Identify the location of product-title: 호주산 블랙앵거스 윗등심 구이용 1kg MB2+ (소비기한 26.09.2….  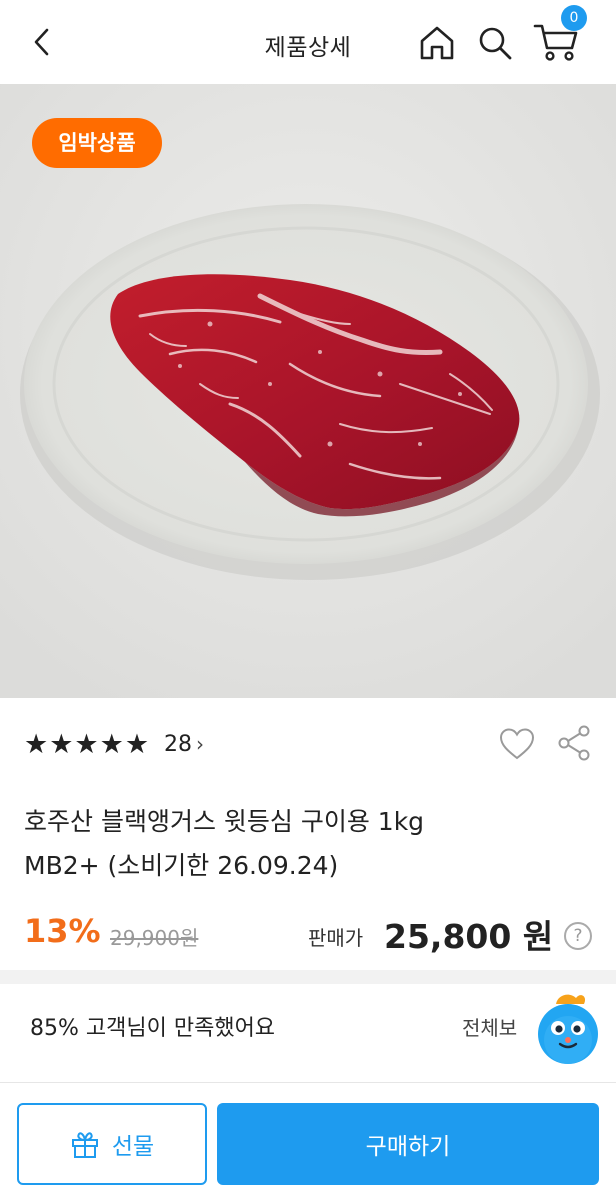
(304, 844).